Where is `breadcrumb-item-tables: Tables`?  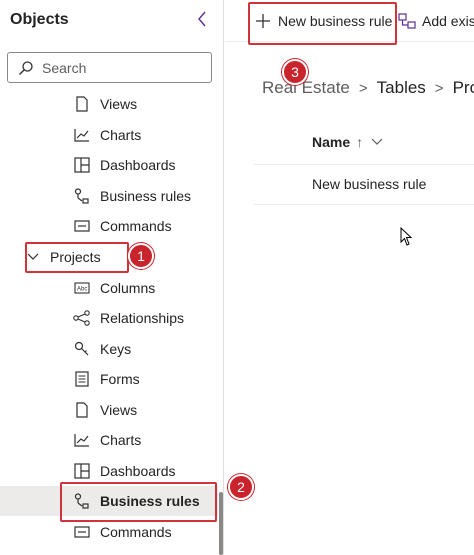
breadcrumb-item-tables: Tables is located at coordinates (401, 88).